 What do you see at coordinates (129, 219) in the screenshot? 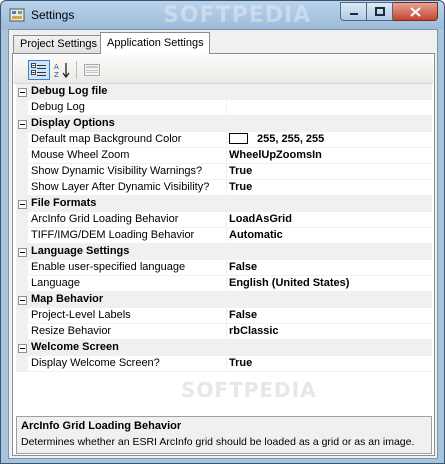
I see `property-name: ArcInfo Grid Loading Behavior` at bounding box center [129, 219].